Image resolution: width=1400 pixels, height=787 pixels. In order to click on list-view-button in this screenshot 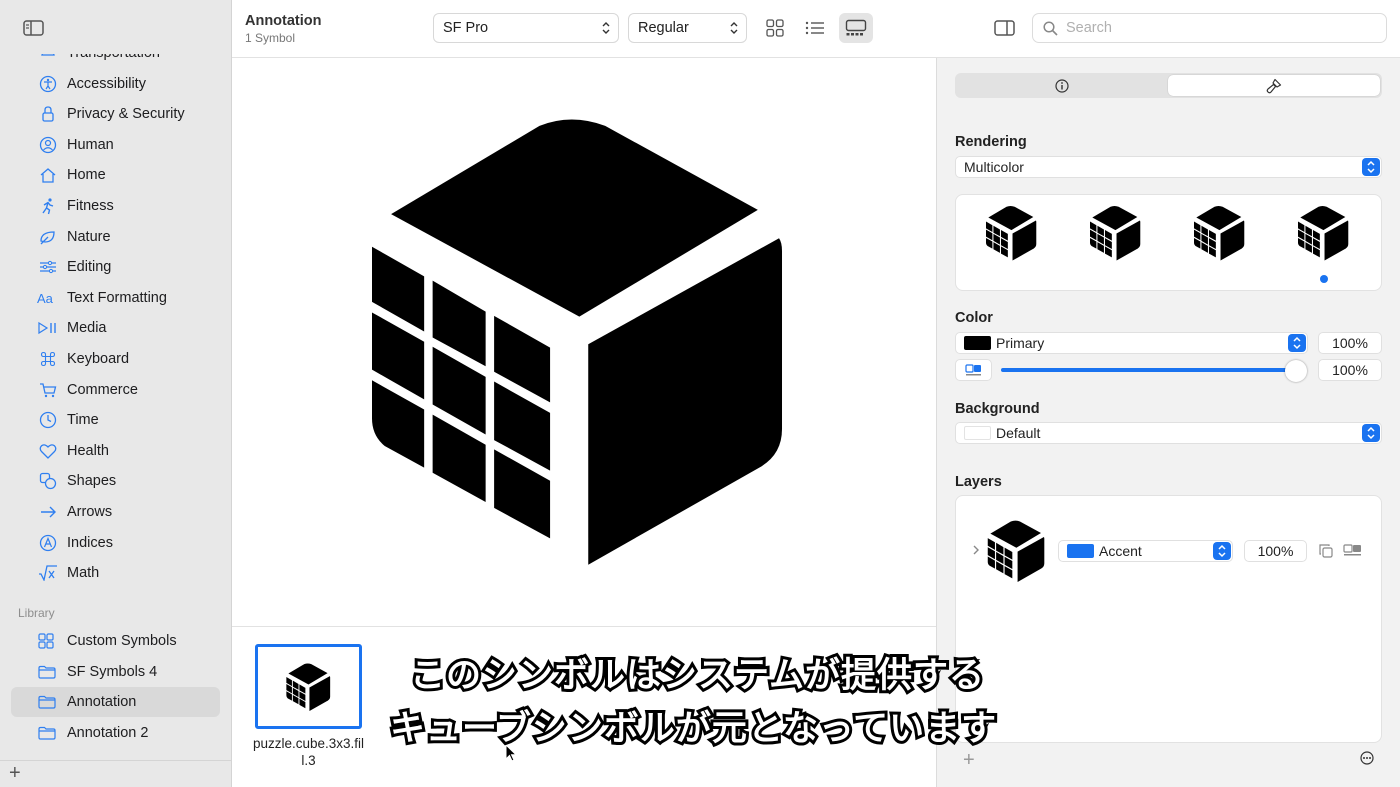, I will do `click(815, 28)`.